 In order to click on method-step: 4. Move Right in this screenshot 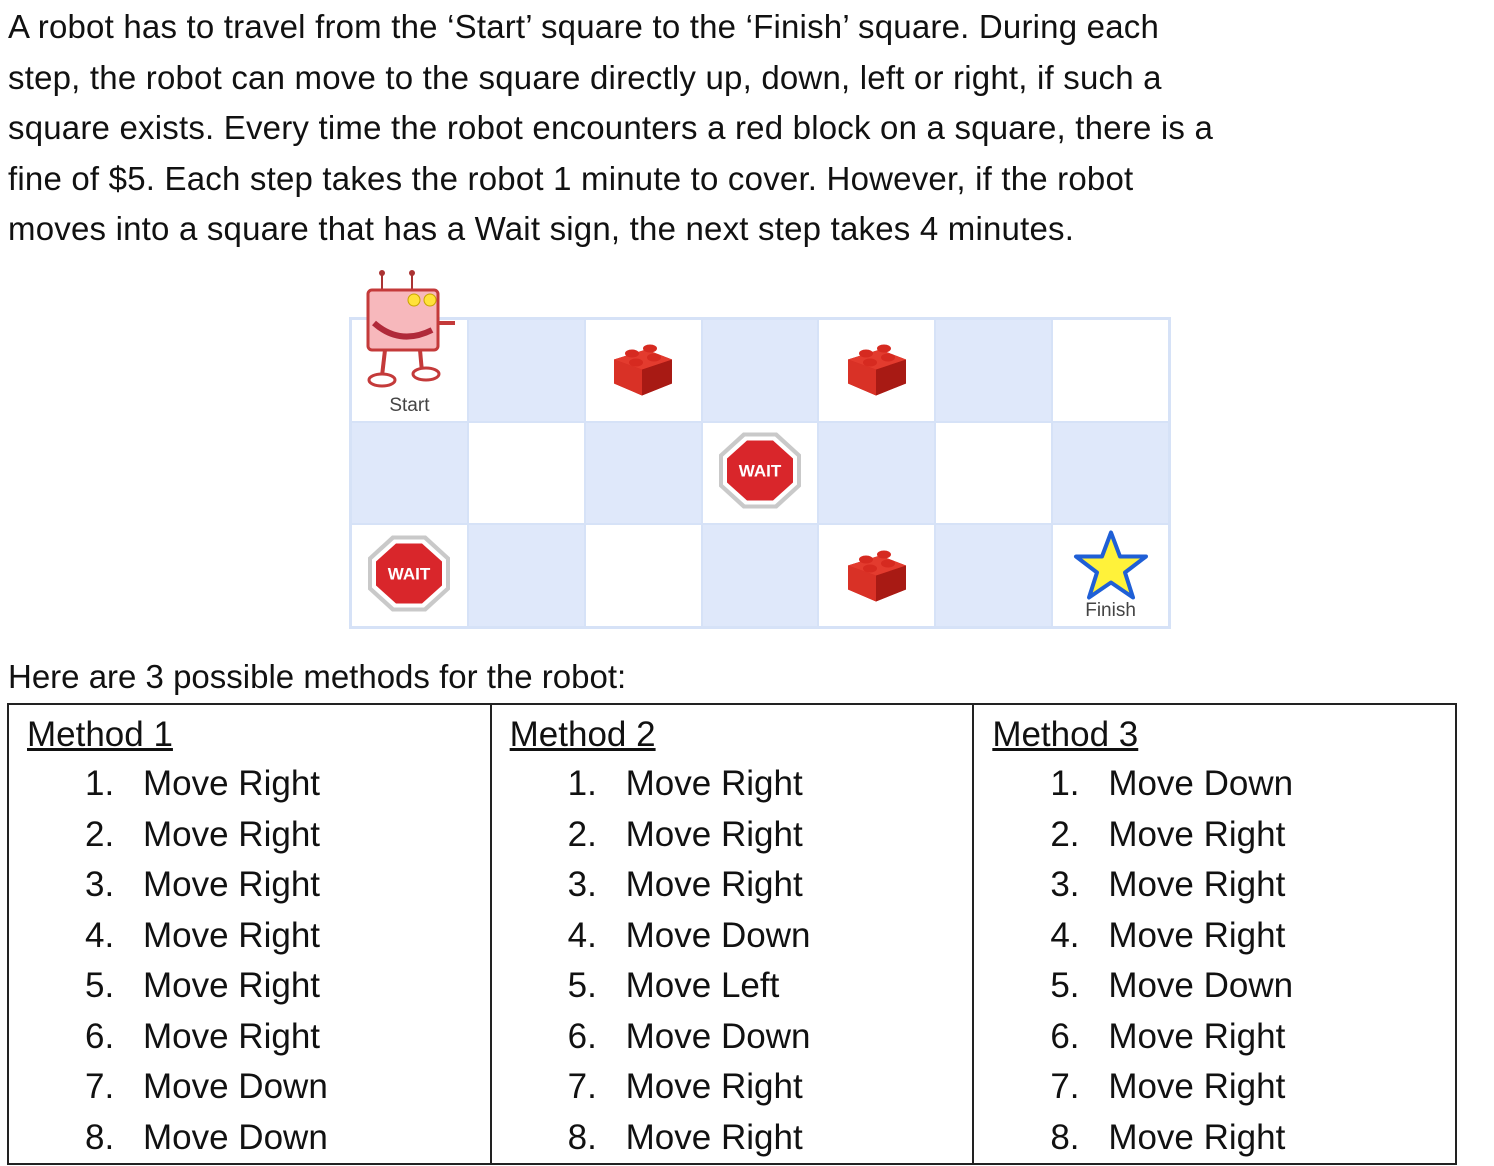, I will do `click(1252, 936)`.